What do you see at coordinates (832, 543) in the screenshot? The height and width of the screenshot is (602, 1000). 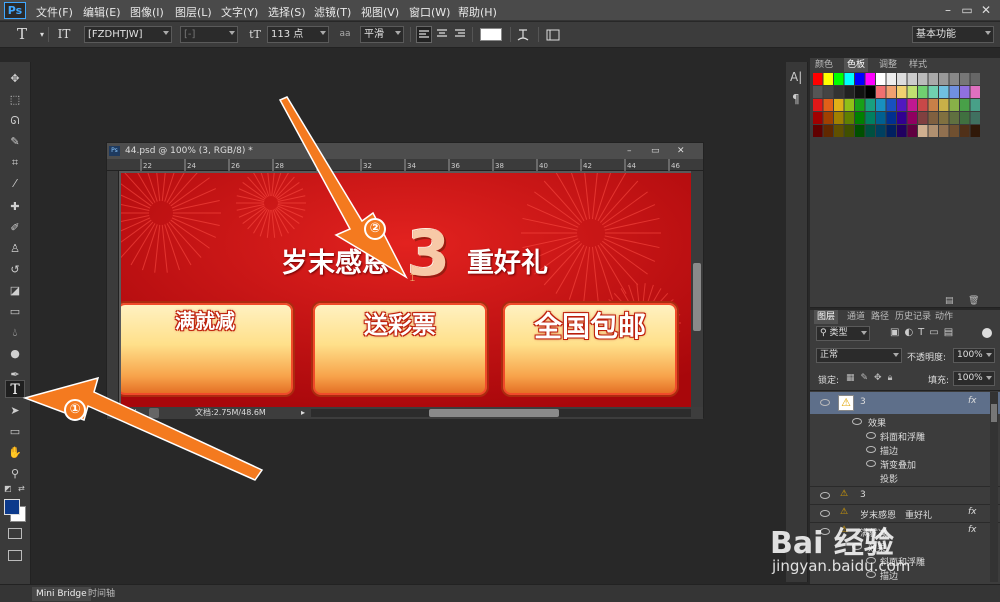 I see `watermark-logo: Bai 经验` at bounding box center [832, 543].